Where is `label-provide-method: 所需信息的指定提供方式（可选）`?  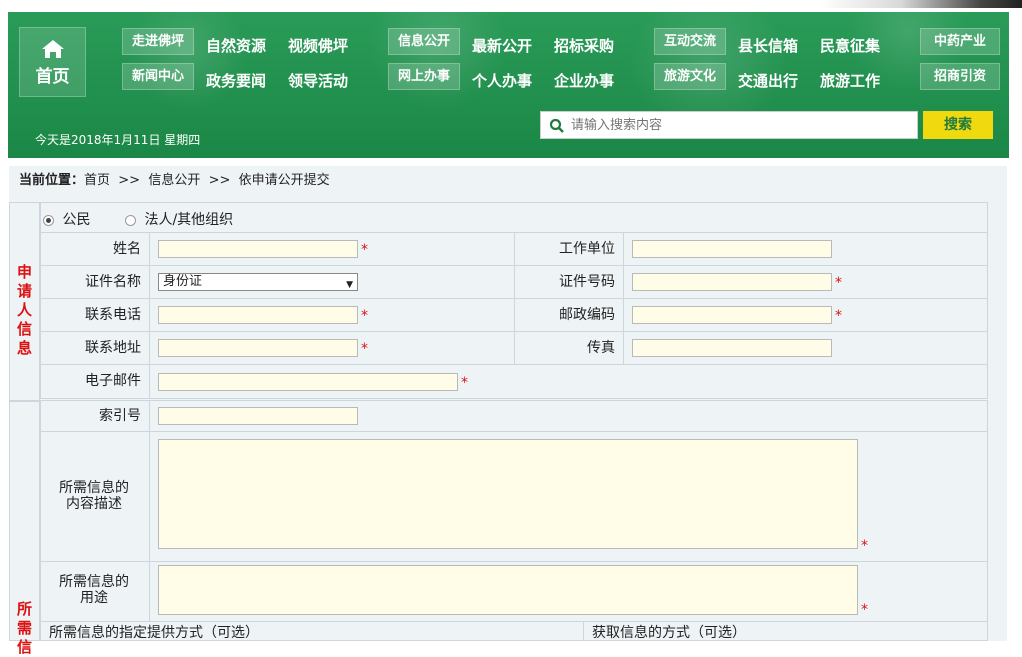 label-provide-method: 所需信息的指定提供方式（可选） is located at coordinates (312, 631).